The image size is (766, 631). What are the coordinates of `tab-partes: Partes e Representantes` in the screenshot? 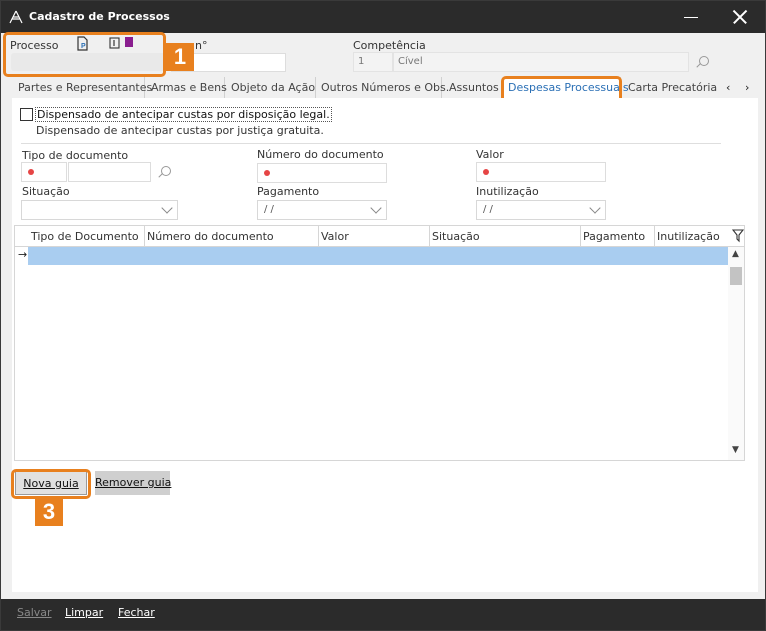 It's located at (82, 88).